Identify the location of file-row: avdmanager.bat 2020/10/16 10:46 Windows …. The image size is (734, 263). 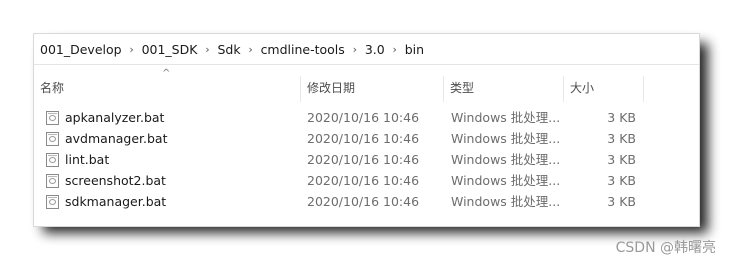
(366, 138).